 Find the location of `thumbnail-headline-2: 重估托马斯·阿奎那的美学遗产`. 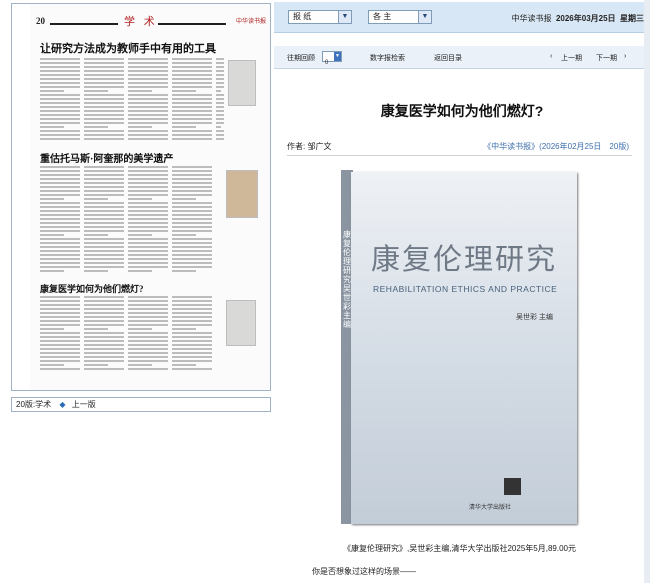

thumbnail-headline-2: 重估托马斯·阿奎那的美学遗产 is located at coordinates (106, 157).